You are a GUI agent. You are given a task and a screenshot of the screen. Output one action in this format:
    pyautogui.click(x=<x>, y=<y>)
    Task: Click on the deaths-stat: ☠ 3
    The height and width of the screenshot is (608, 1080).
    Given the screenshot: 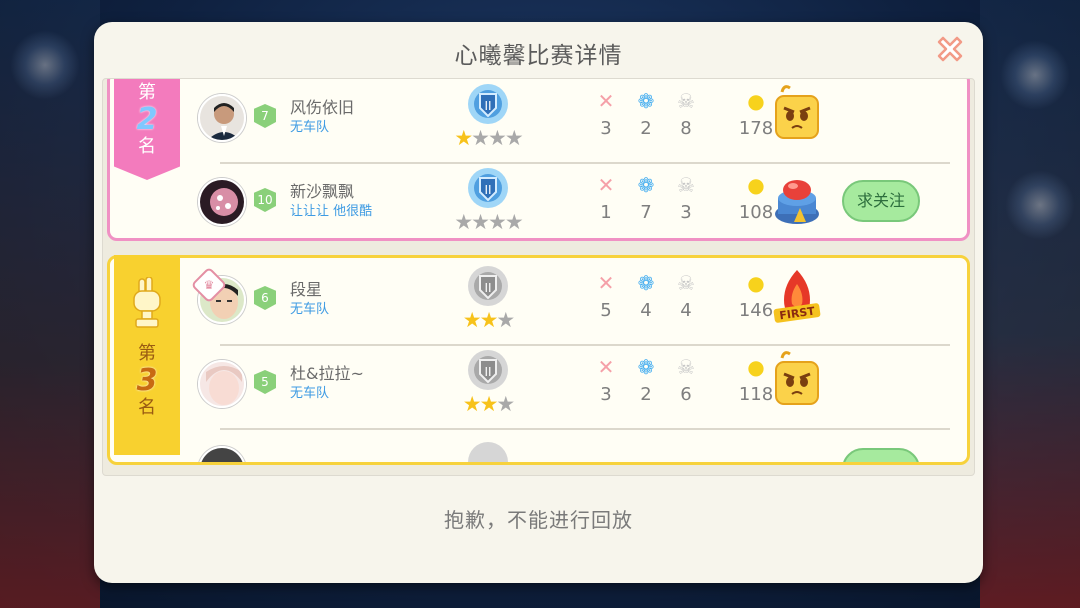 What is the action you would take?
    pyautogui.click(x=686, y=197)
    